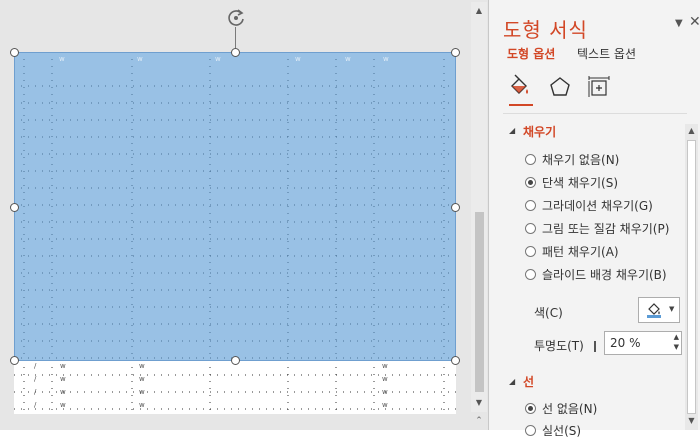 This screenshot has width=700, height=440. I want to click on transparency-spinbox: 20 % ▲ ▼, so click(643, 343).